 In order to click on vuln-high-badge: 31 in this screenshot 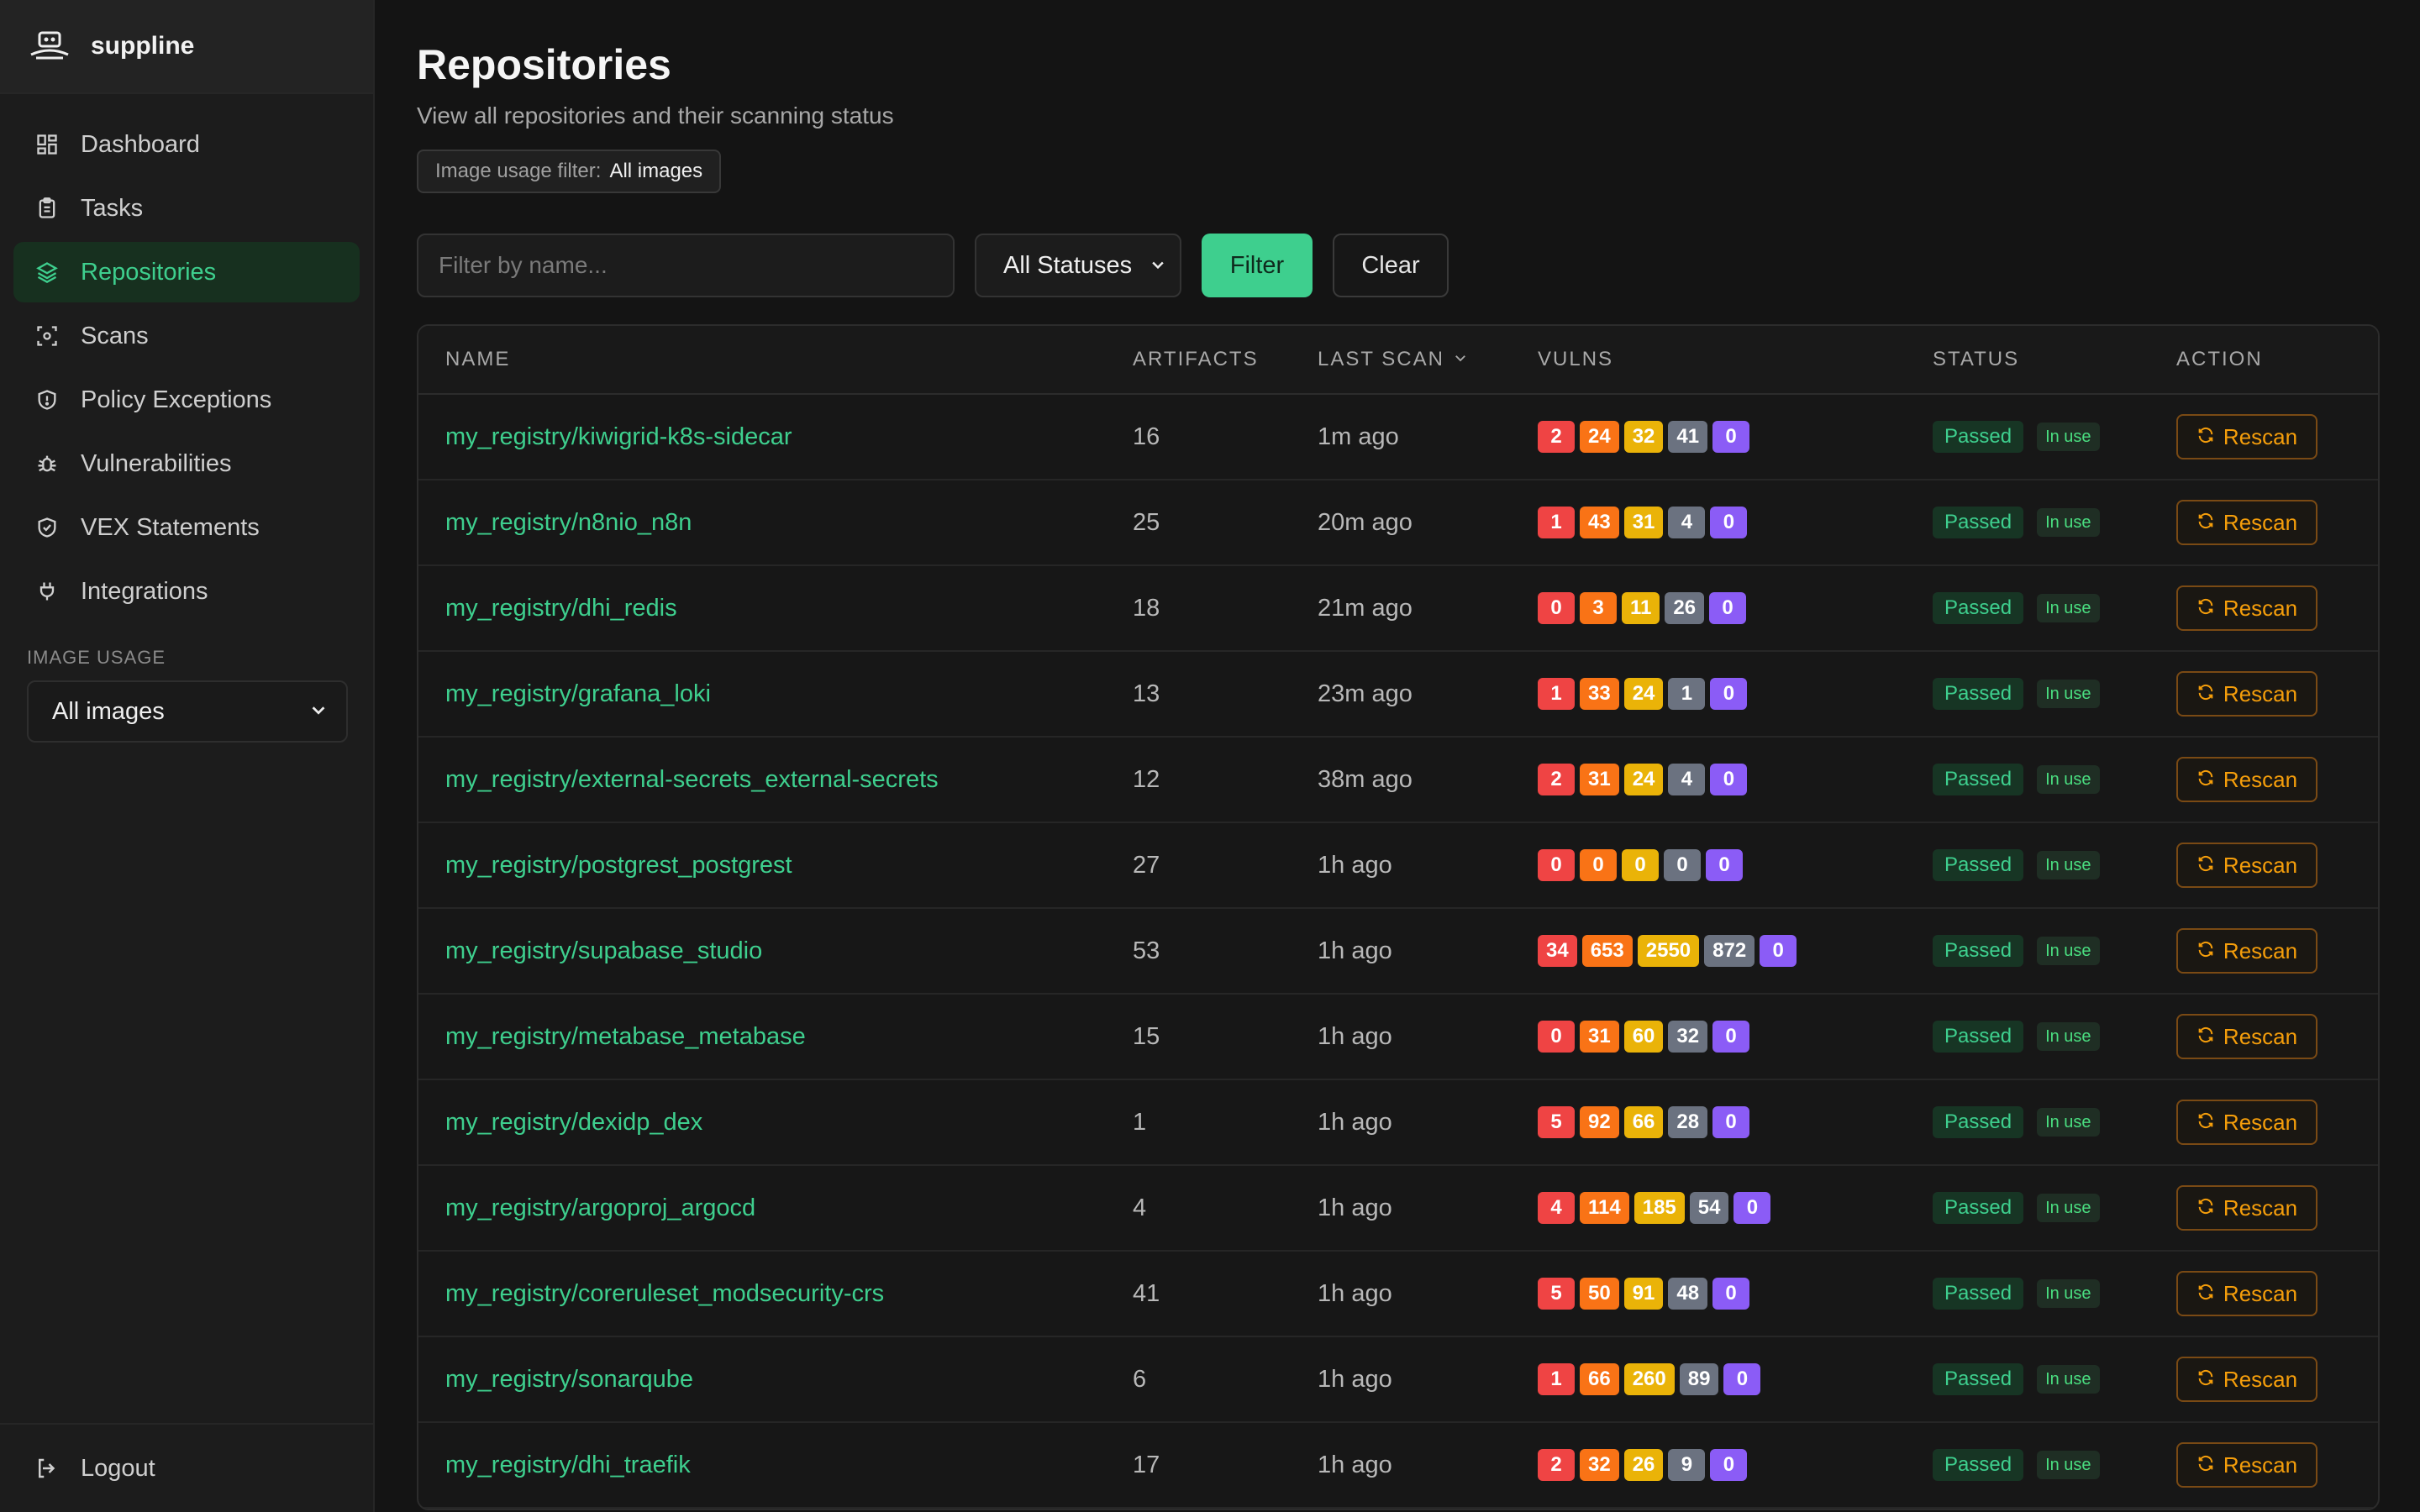, I will do `click(1599, 779)`.